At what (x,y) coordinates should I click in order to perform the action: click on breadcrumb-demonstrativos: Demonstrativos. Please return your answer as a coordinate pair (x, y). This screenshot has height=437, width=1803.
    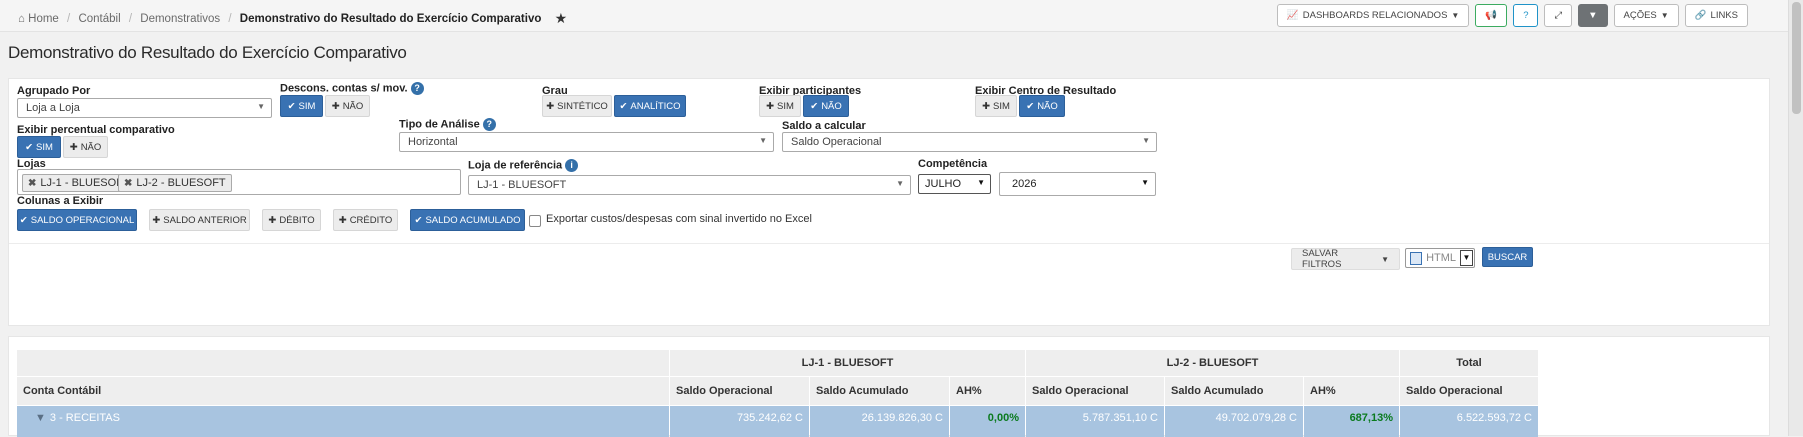
    Looking at the image, I should click on (180, 19).